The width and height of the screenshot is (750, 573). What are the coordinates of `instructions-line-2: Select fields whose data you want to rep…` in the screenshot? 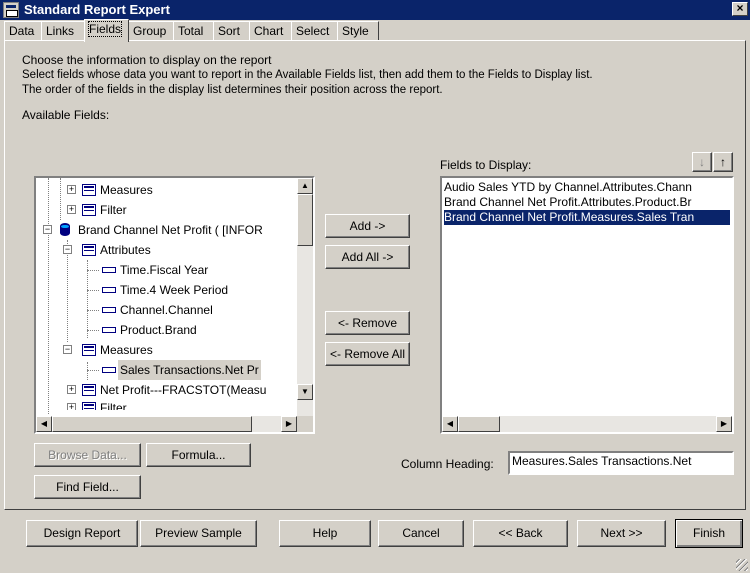 It's located at (307, 75).